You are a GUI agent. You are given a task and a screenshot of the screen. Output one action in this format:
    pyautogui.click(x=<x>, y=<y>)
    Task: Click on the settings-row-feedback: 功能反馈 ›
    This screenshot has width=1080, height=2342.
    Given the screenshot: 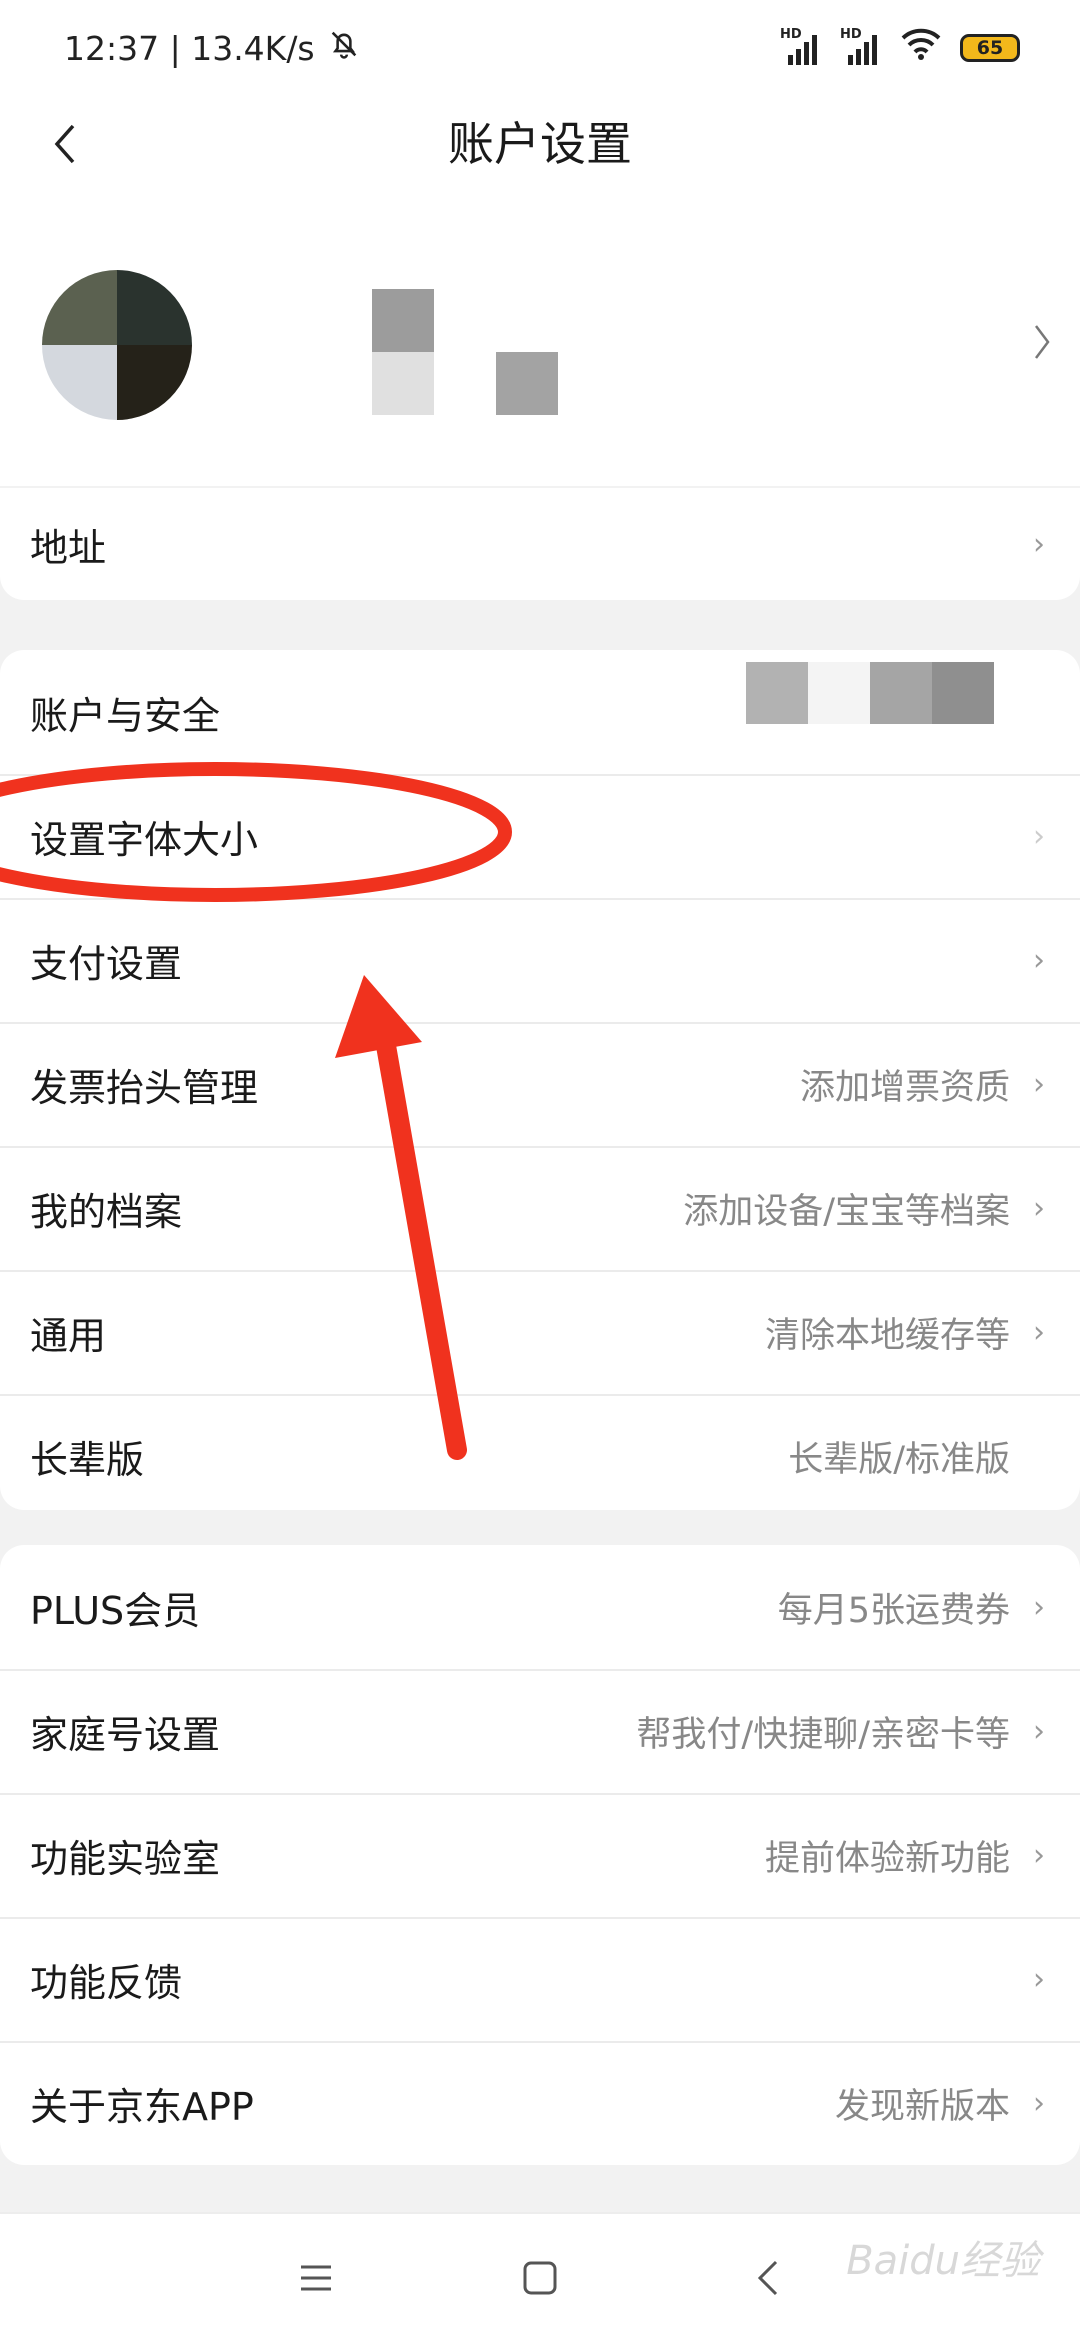 What is the action you would take?
    pyautogui.click(x=540, y=1979)
    